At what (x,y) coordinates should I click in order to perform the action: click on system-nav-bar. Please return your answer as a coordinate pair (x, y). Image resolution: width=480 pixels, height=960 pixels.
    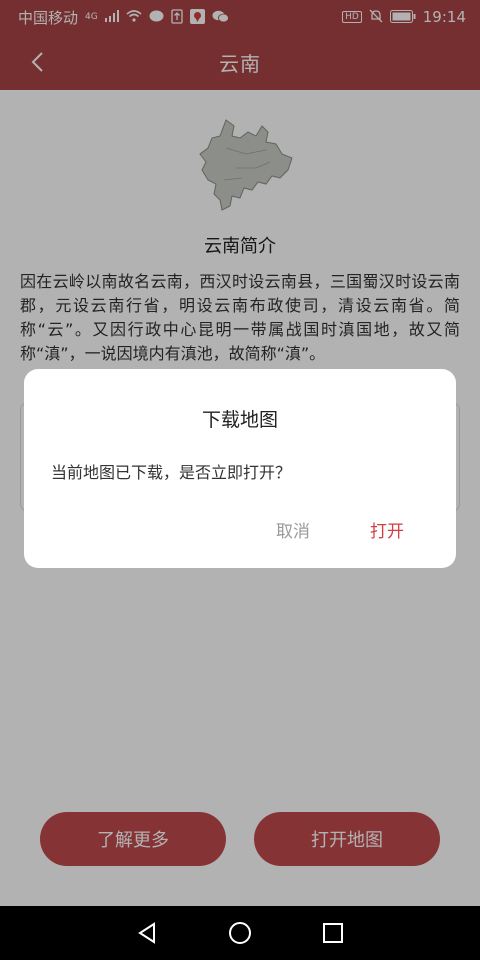
    Looking at the image, I should click on (240, 933).